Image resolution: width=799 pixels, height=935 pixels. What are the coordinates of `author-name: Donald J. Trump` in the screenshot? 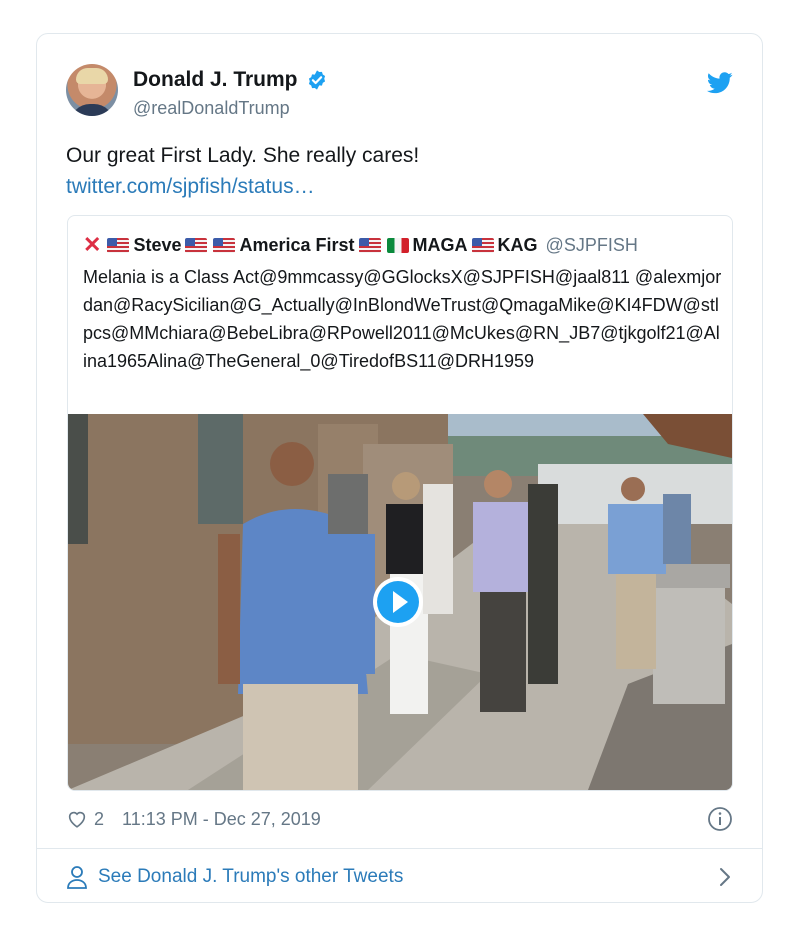 It's located at (215, 80).